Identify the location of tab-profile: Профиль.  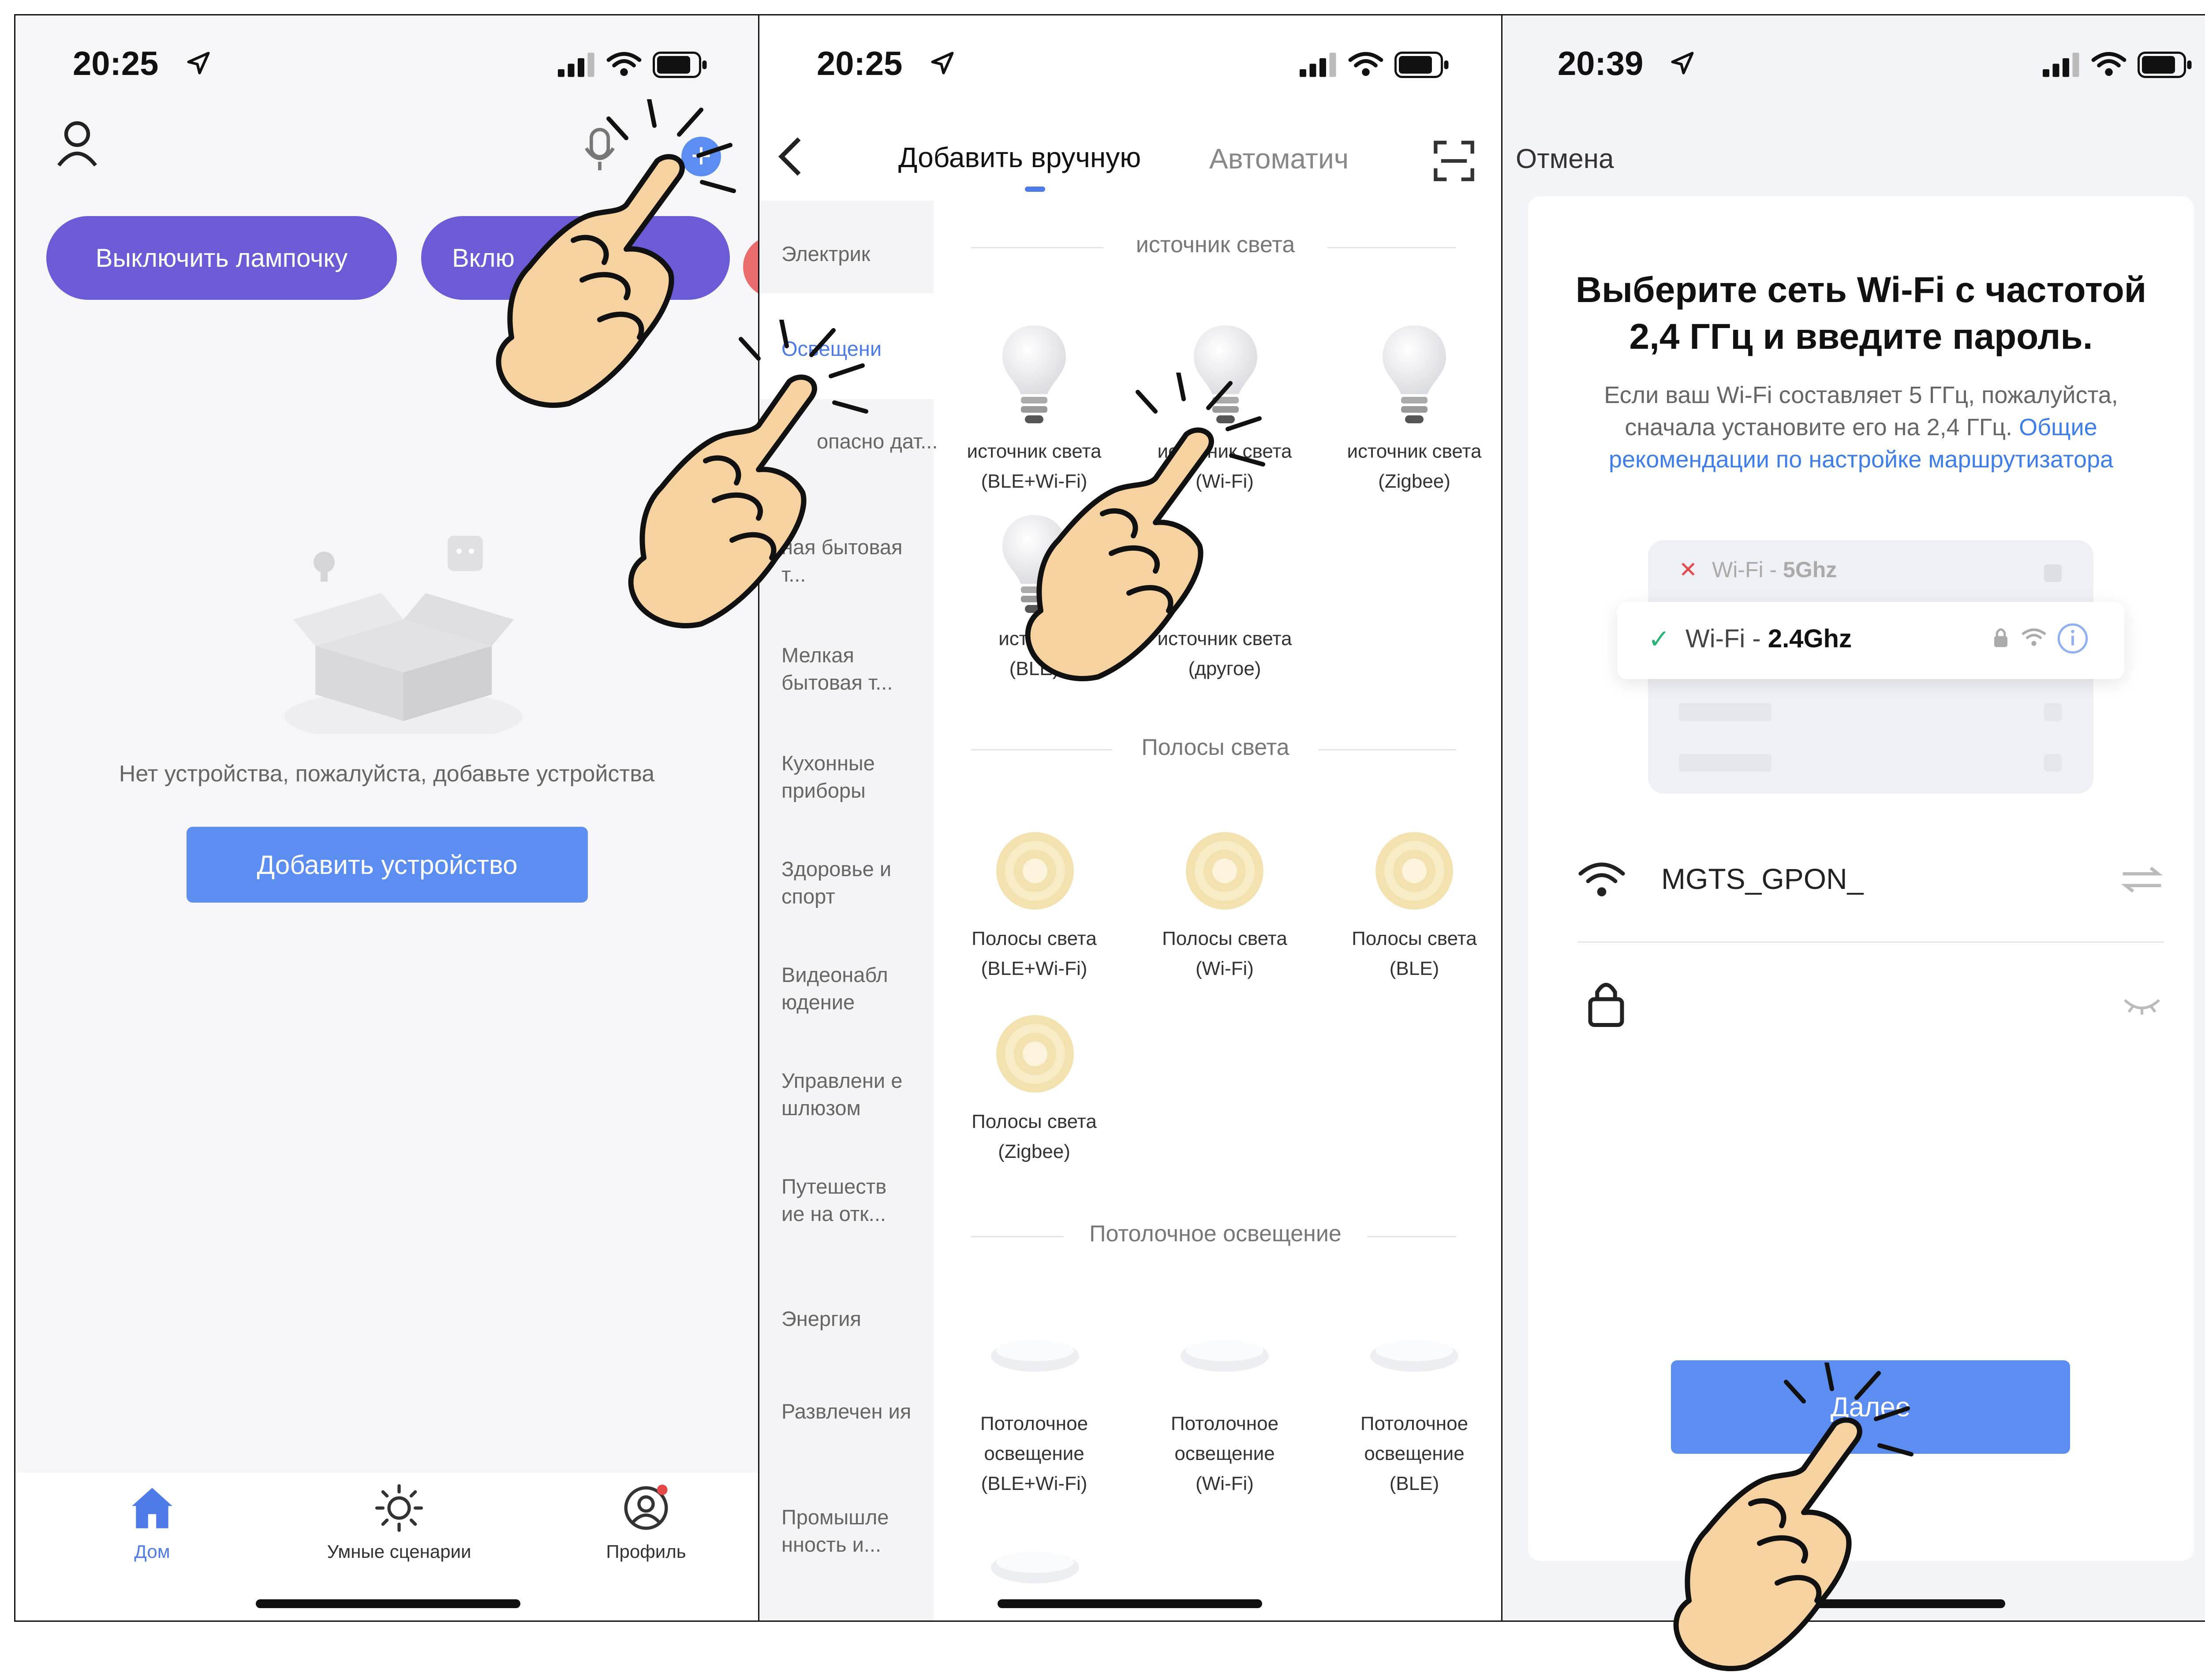
(646, 1528).